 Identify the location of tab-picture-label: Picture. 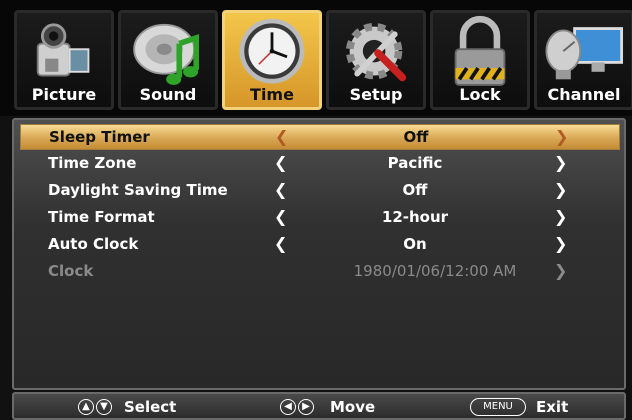
(64, 94).